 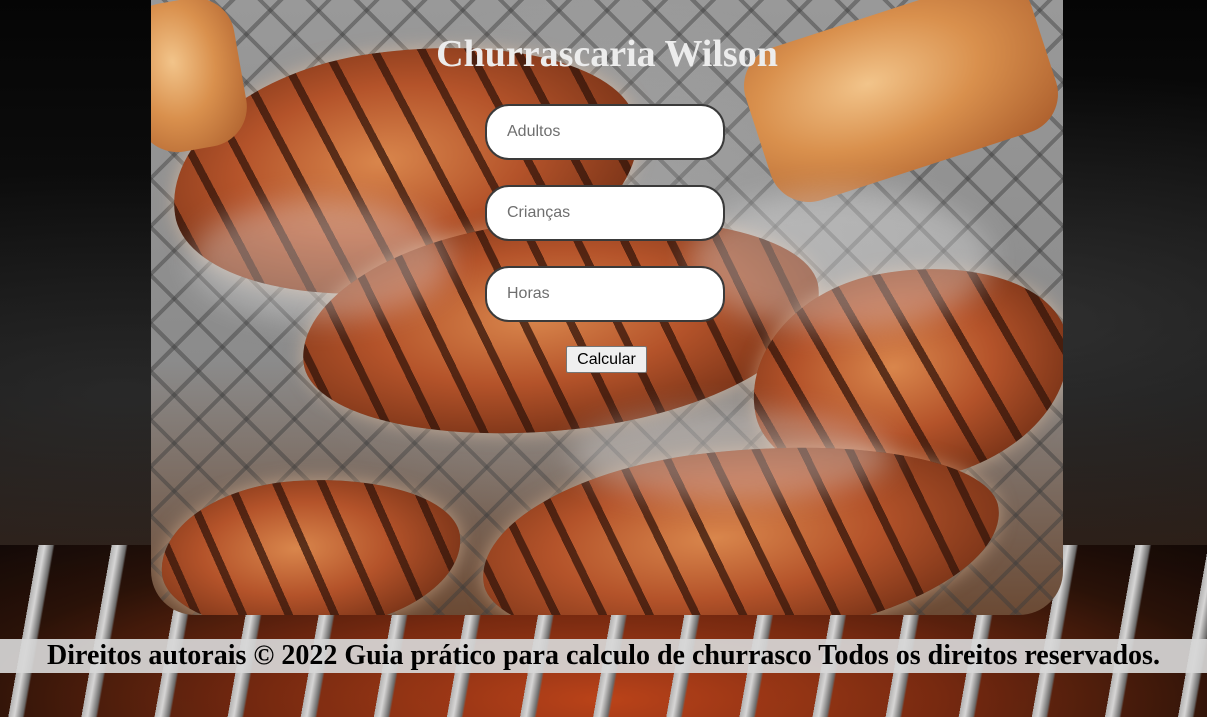 I want to click on children-input, so click(x=605, y=213).